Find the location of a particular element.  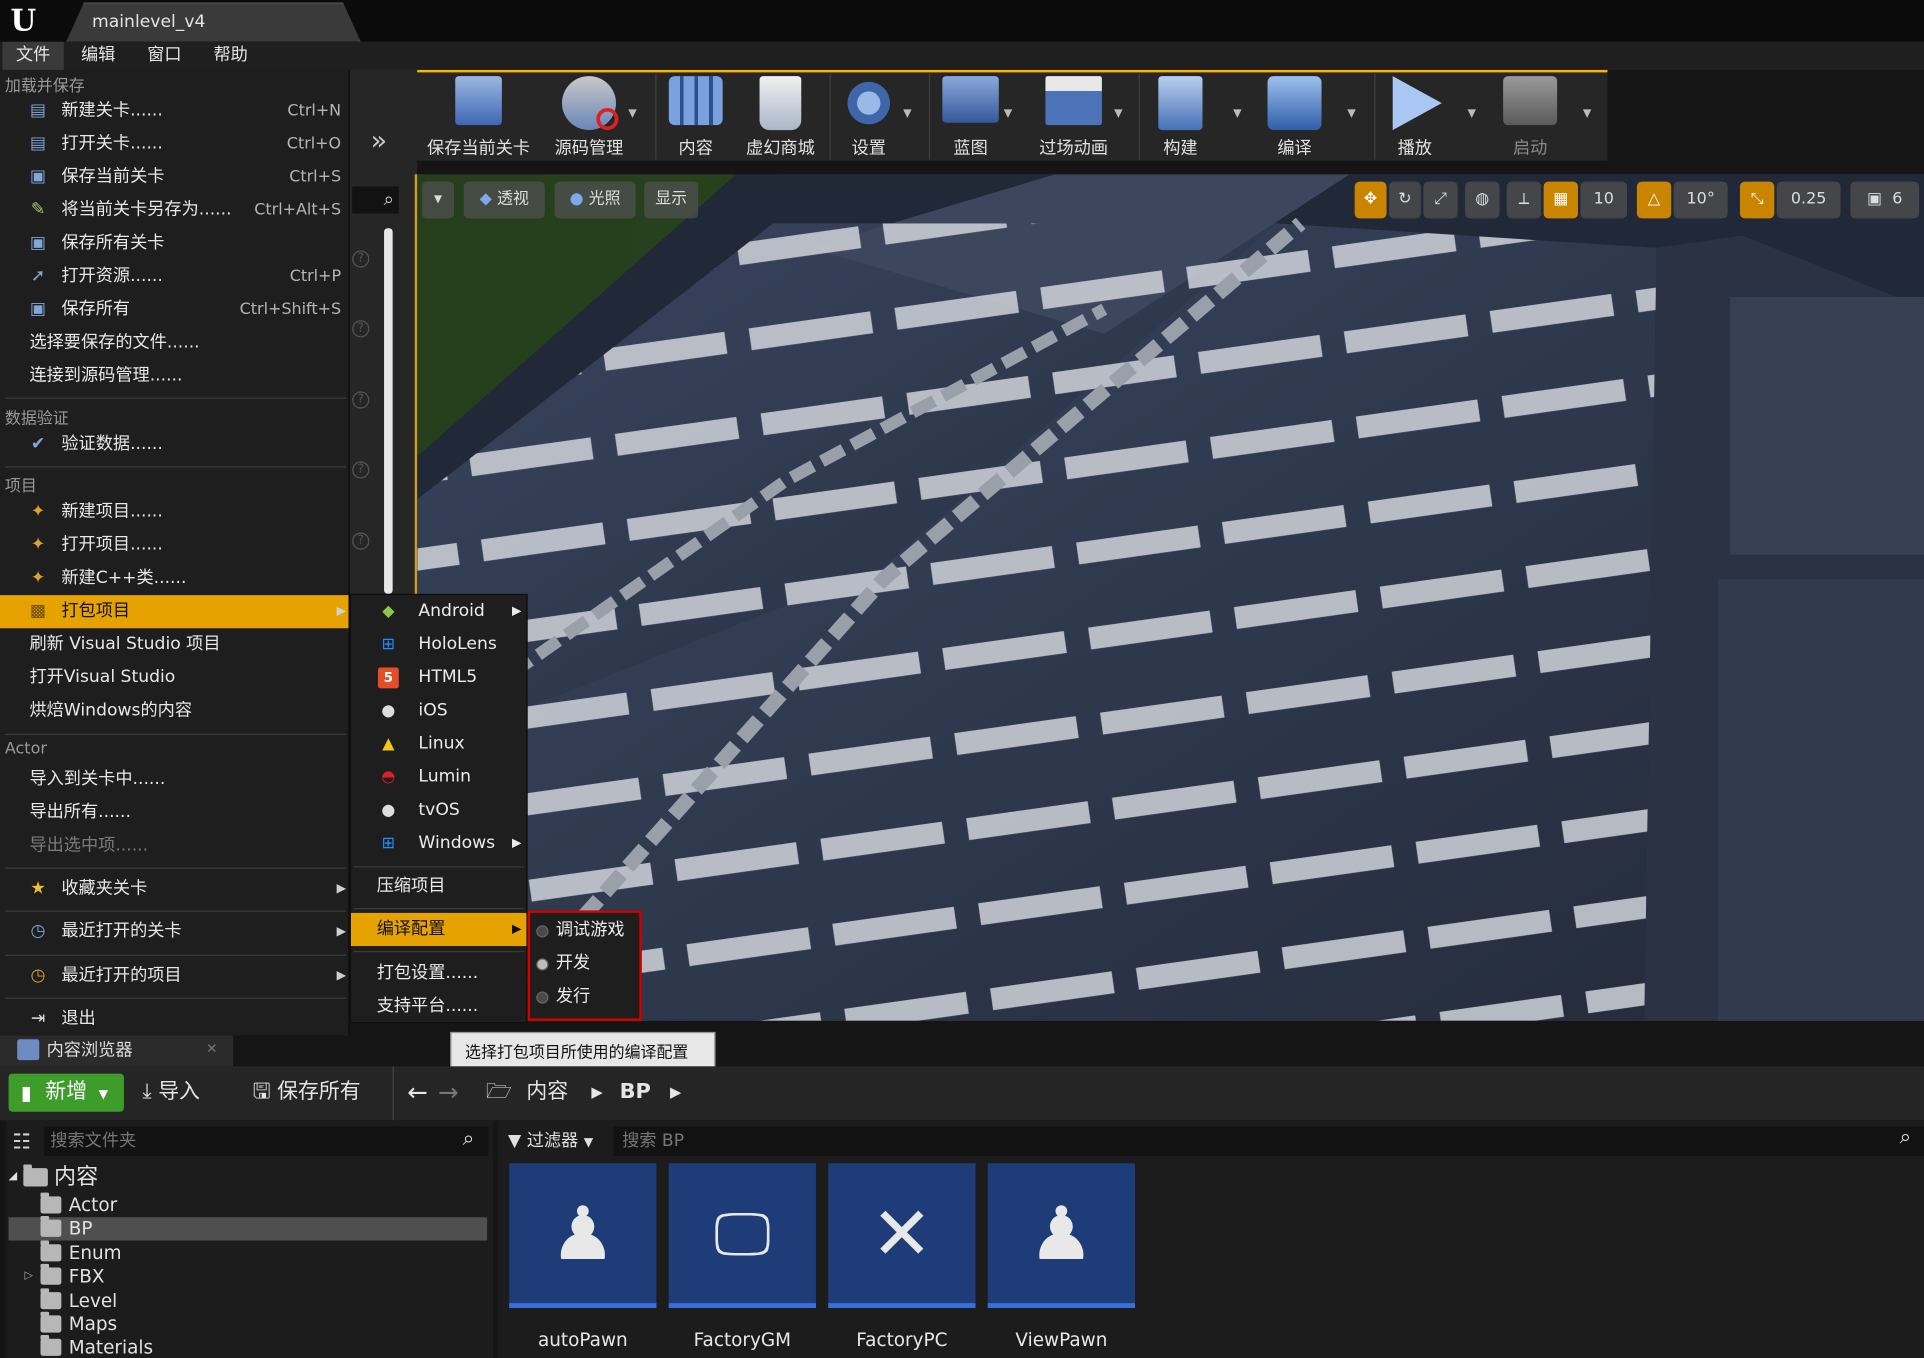

rotation-snap-icon: △ is located at coordinates (1654, 200).